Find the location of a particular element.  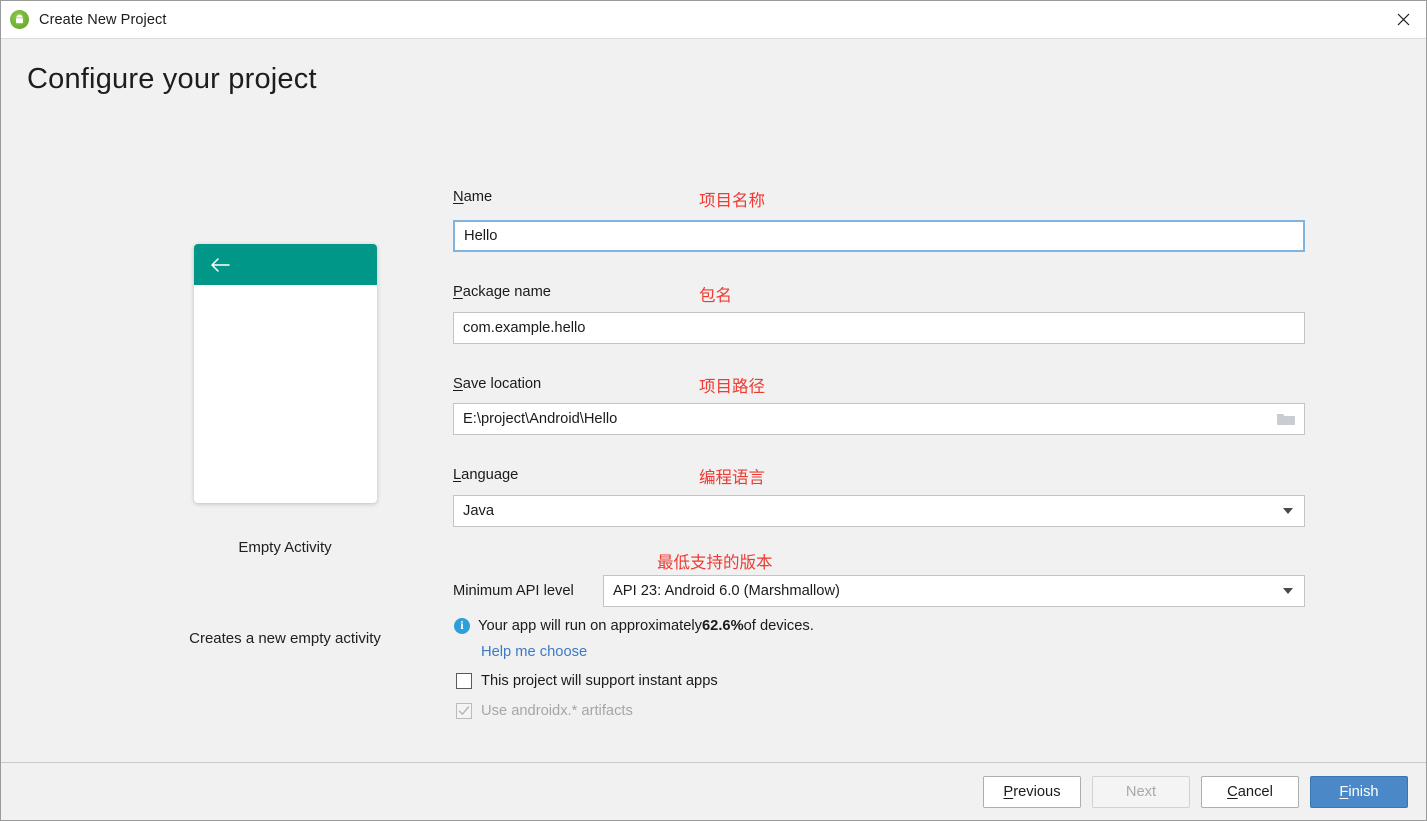

back-arrow-icon is located at coordinates (220, 265).